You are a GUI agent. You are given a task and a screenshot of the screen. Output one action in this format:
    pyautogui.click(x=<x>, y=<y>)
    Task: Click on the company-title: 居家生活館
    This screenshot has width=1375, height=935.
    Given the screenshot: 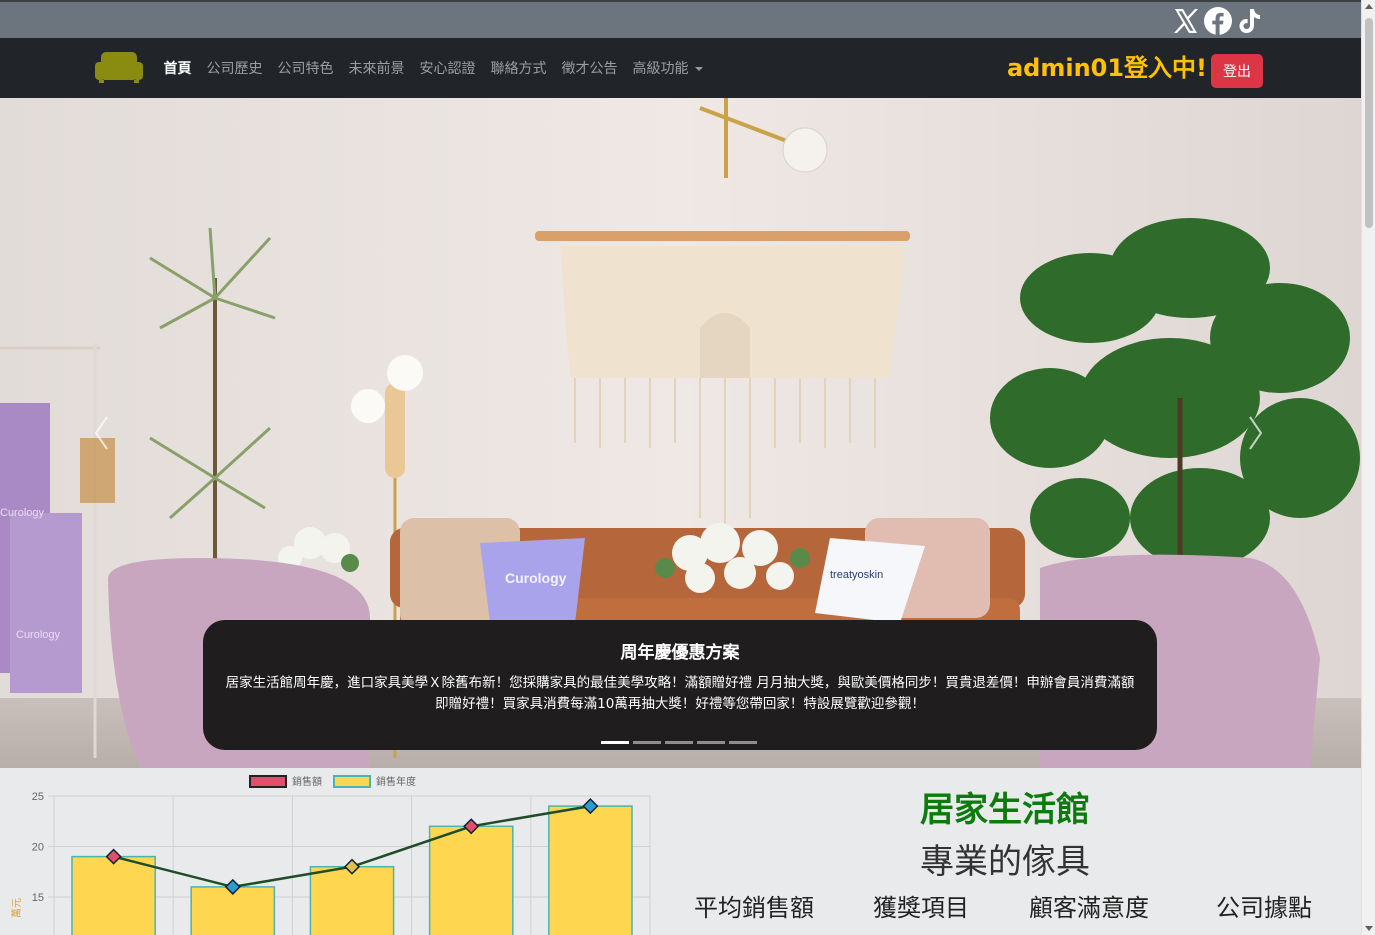 What is the action you would take?
    pyautogui.click(x=1005, y=810)
    